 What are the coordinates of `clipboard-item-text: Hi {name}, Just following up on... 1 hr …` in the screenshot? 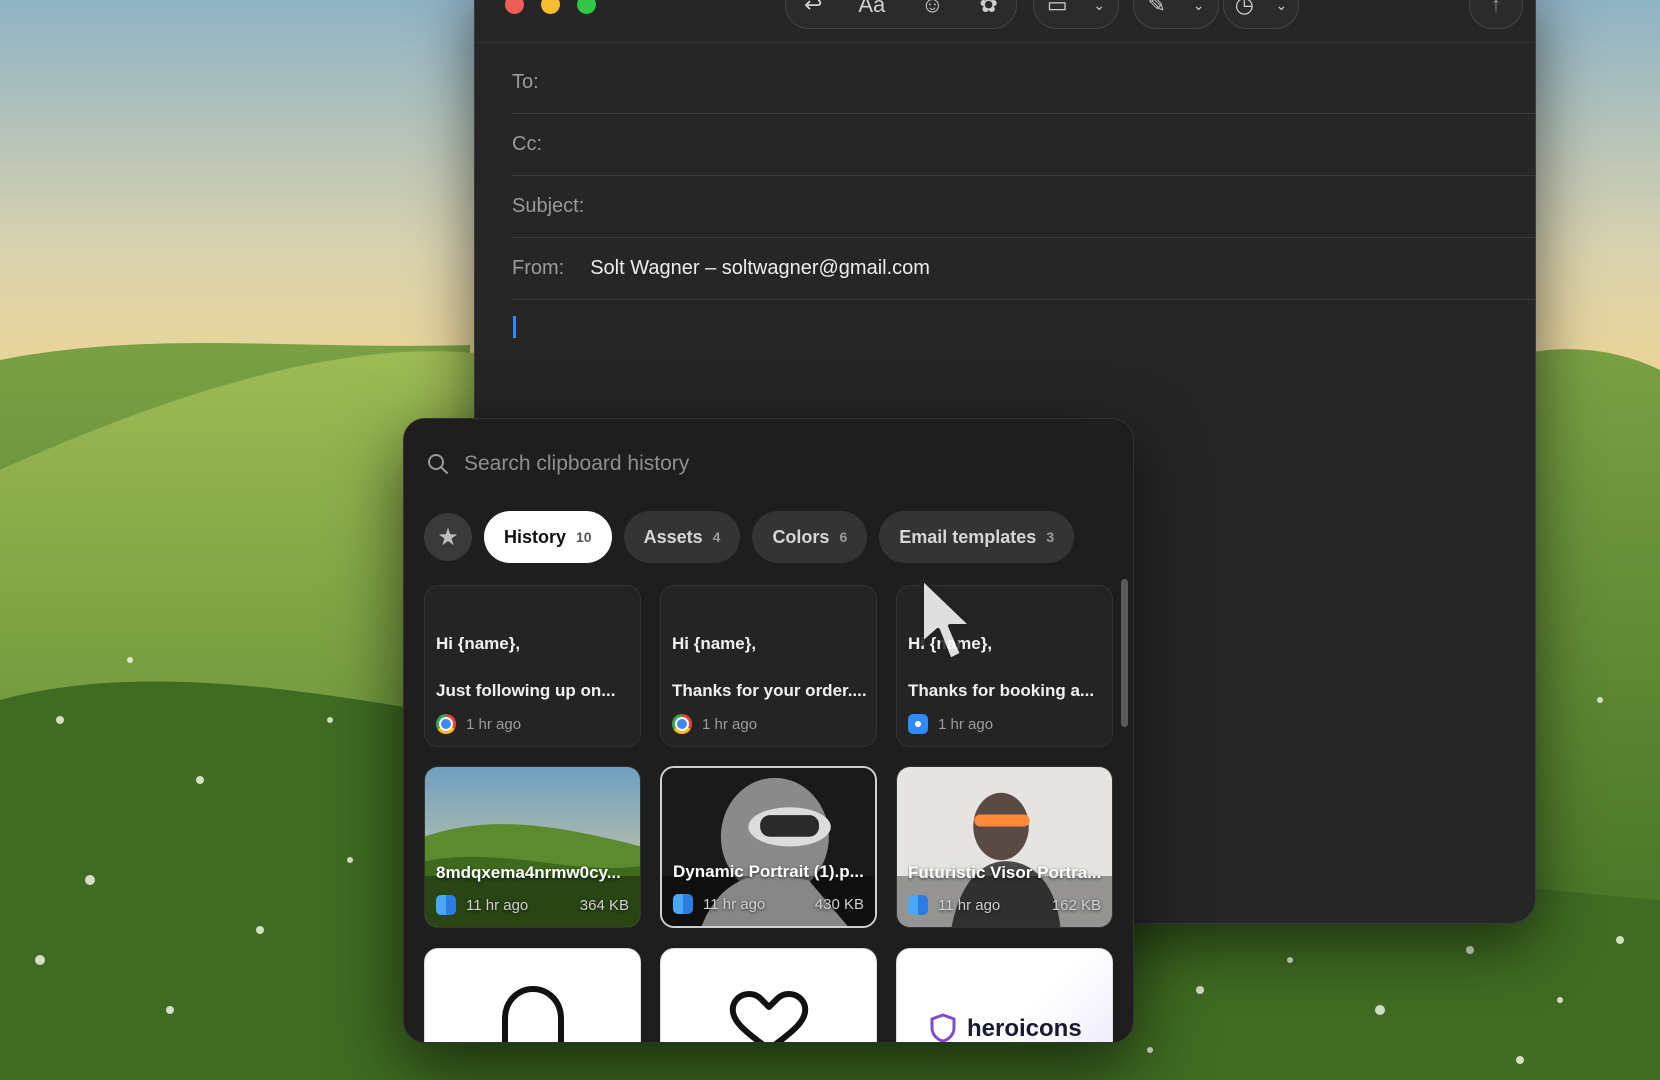 It's located at (532, 666).